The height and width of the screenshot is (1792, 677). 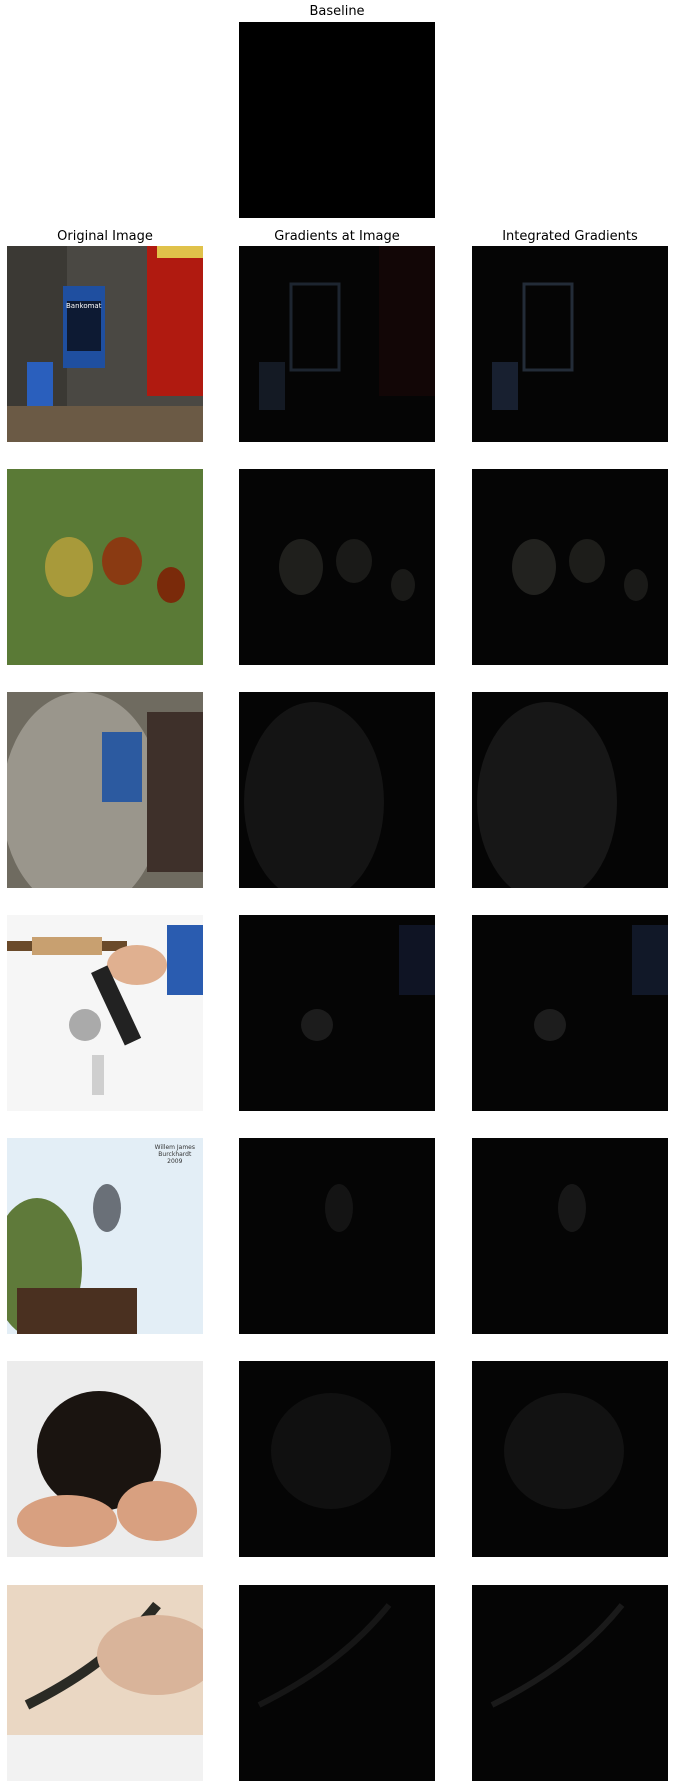 I want to click on integrated-gradients-image-snake, so click(x=570, y=1683).